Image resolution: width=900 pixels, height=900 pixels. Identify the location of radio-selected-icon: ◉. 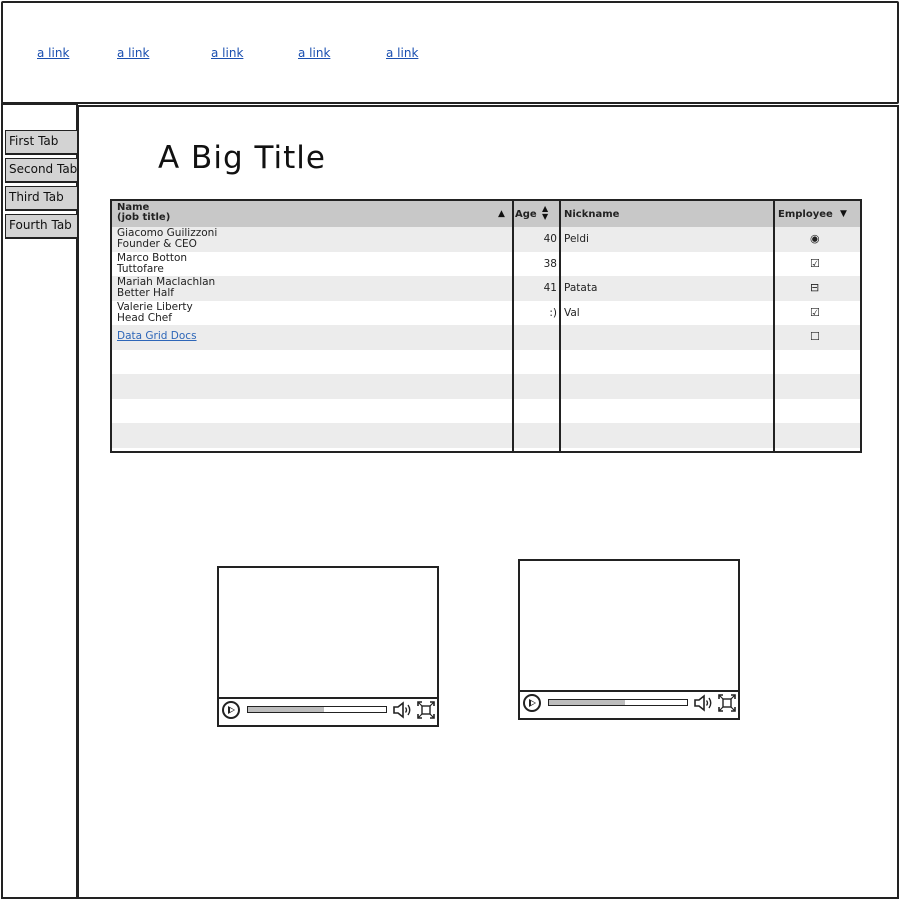
(815, 238).